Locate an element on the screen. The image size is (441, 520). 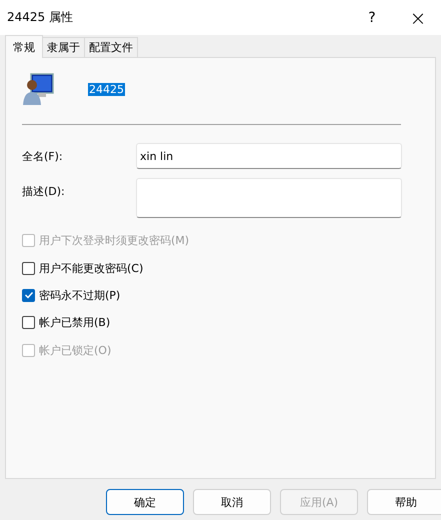
dialog-button: 帮助 is located at coordinates (404, 502).